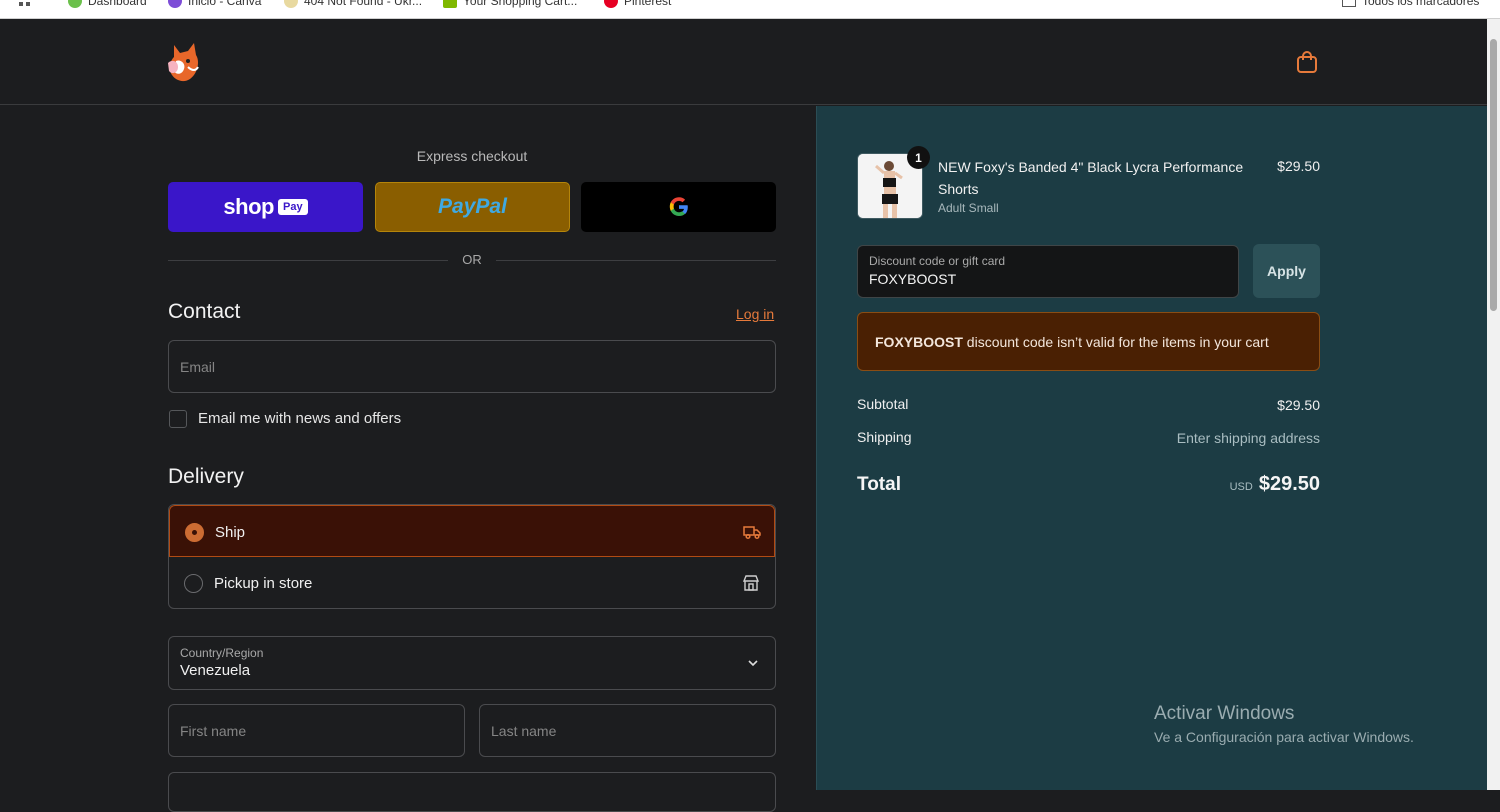 This screenshot has width=1500, height=812. Describe the element at coordinates (1289, 484) in the screenshot. I see `total-amount: $29.50` at that location.